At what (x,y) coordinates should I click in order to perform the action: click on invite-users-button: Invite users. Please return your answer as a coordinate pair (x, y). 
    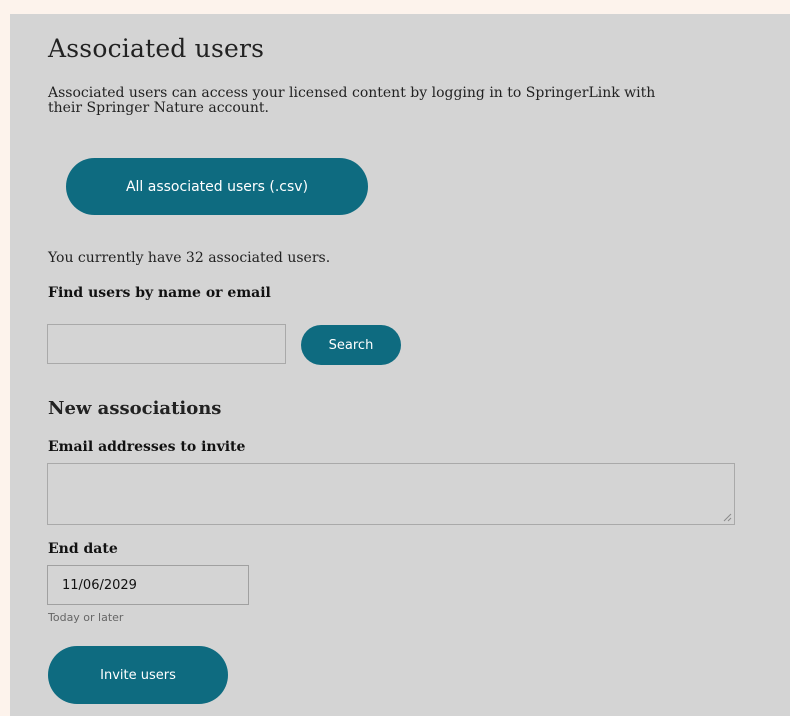
    Looking at the image, I should click on (138, 675).